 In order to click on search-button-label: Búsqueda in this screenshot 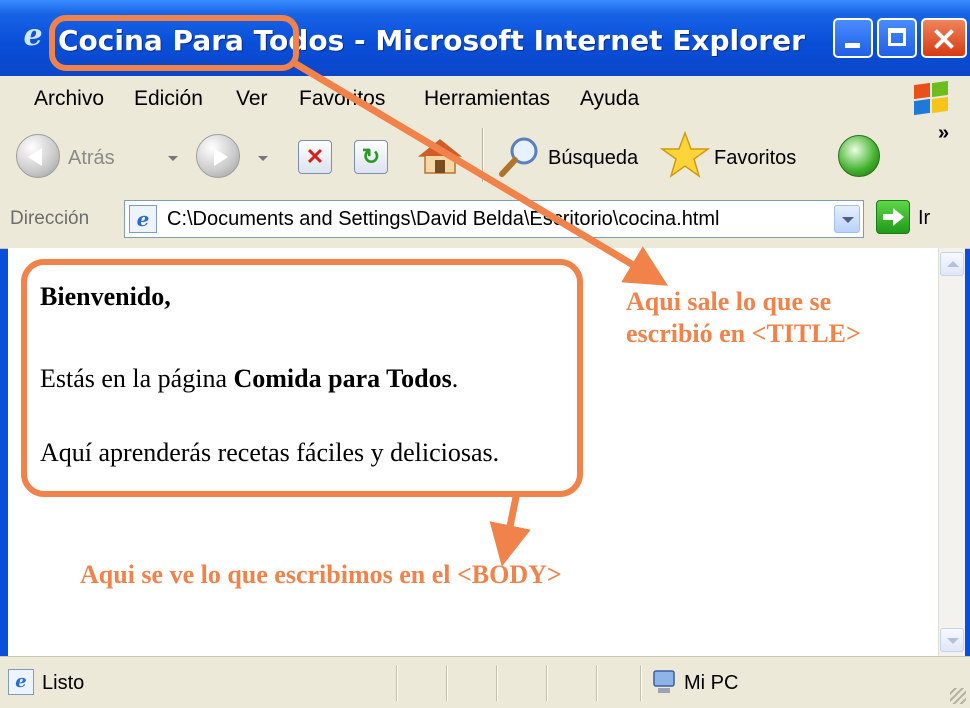, I will do `click(593, 158)`.